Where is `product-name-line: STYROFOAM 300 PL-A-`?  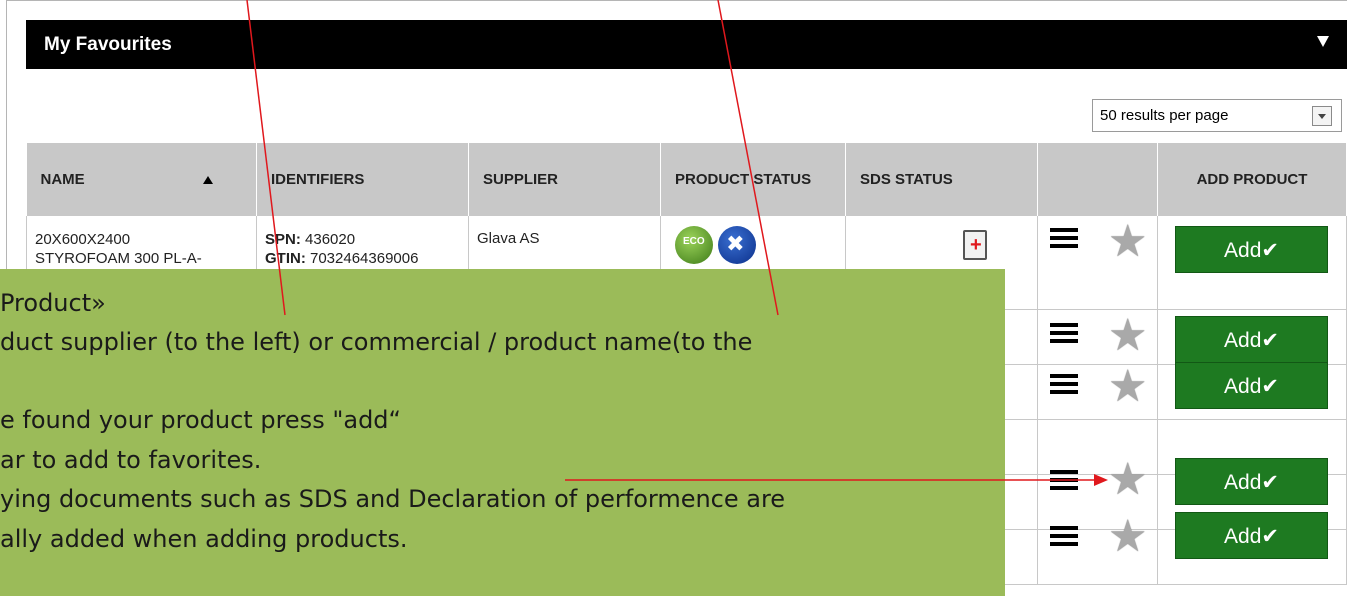 product-name-line: STYROFOAM 300 PL-A- is located at coordinates (118, 258).